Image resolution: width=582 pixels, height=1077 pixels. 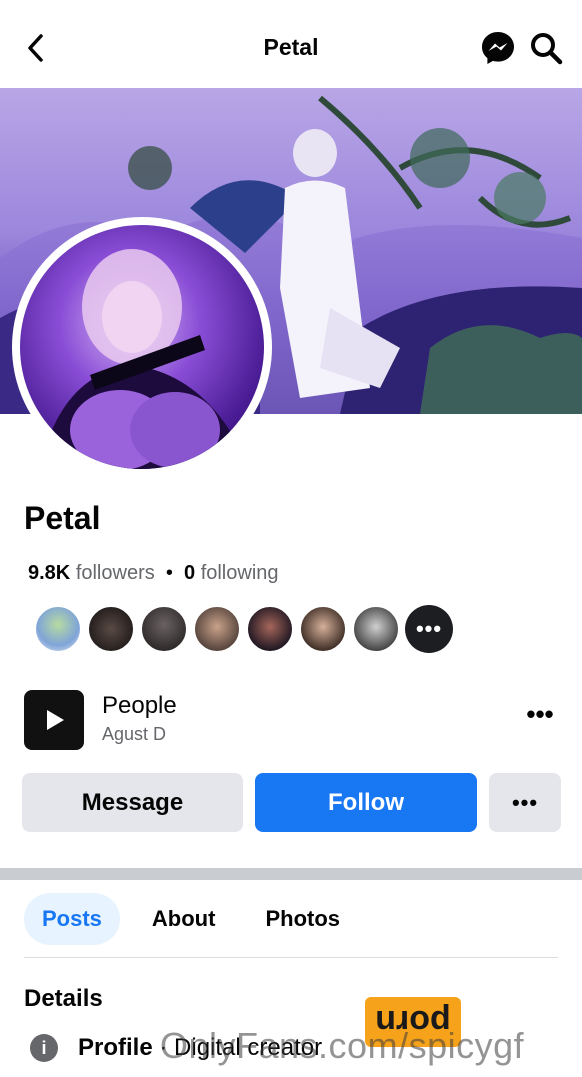 What do you see at coordinates (291, 957) in the screenshot?
I see `tabs-divider` at bounding box center [291, 957].